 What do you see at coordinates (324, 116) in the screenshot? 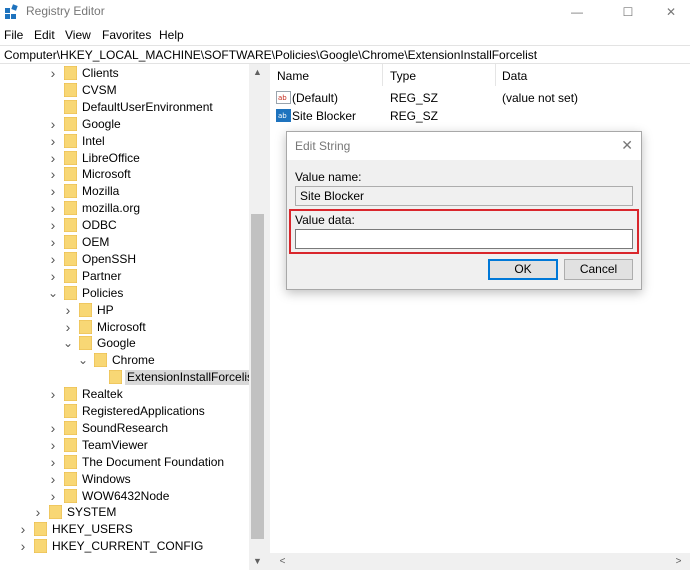
I see `value-name: Site Blocker` at bounding box center [324, 116].